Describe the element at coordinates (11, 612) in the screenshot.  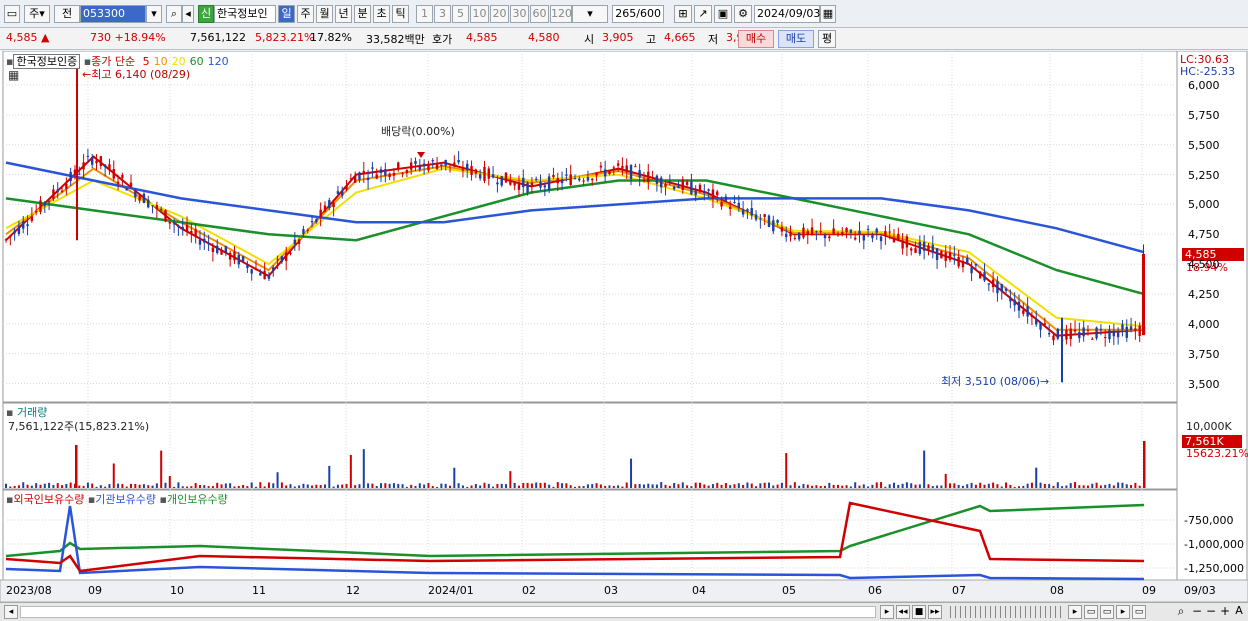
I see `scroll-left-icon: ◂` at that location.